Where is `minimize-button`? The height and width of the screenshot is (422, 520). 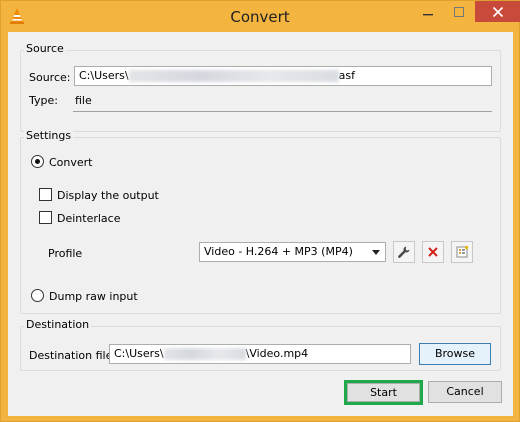 minimize-button is located at coordinates (428, 11).